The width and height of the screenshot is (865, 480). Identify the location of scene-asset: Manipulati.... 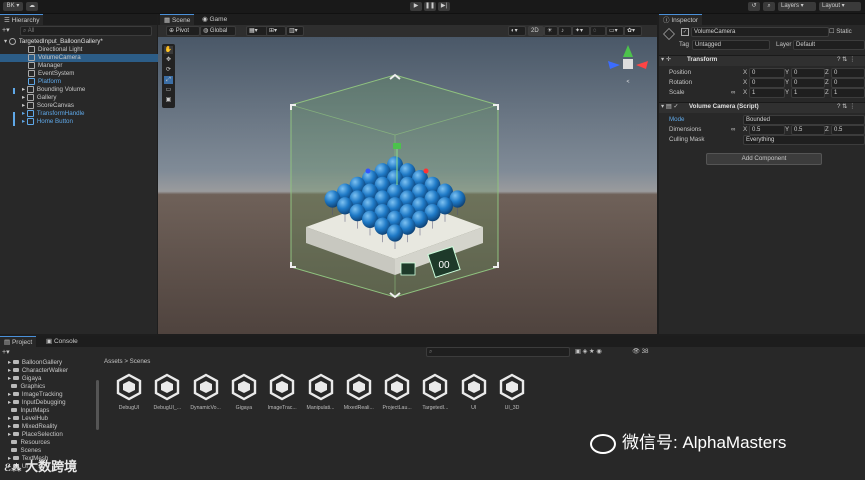
(321, 392).